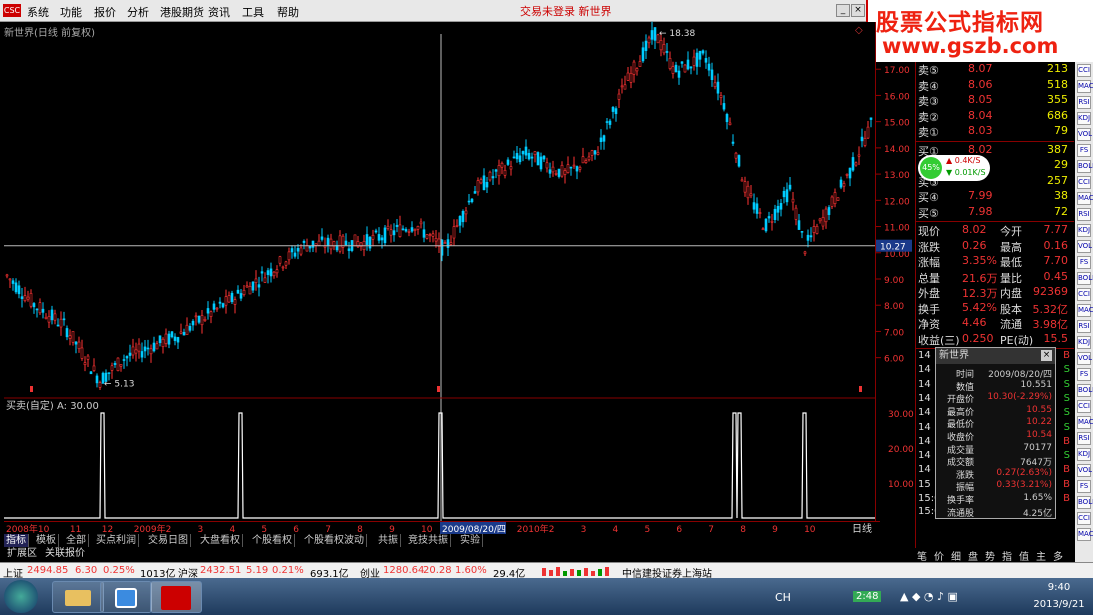  I want to click on detail-tab: 多, so click(1058, 555).